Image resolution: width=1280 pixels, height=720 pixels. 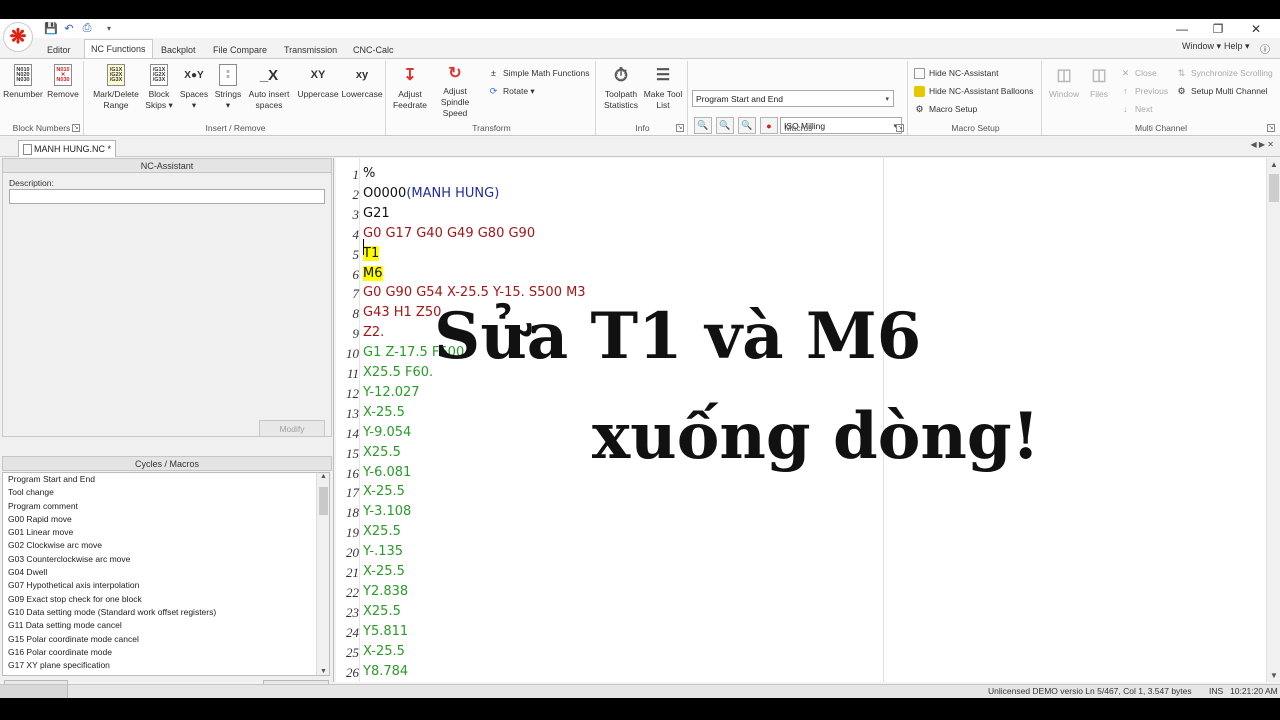 What do you see at coordinates (18, 37) in the screenshot?
I see `app-logo: ❋` at bounding box center [18, 37].